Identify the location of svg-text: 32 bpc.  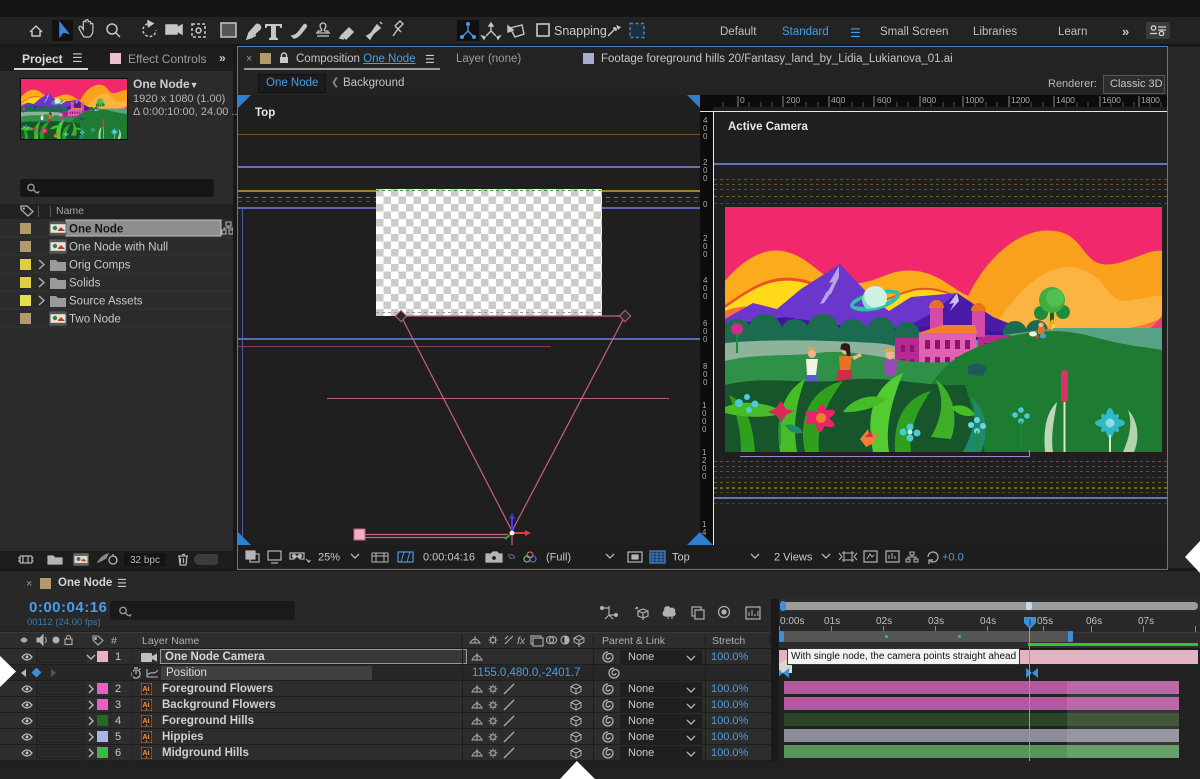
(145, 560).